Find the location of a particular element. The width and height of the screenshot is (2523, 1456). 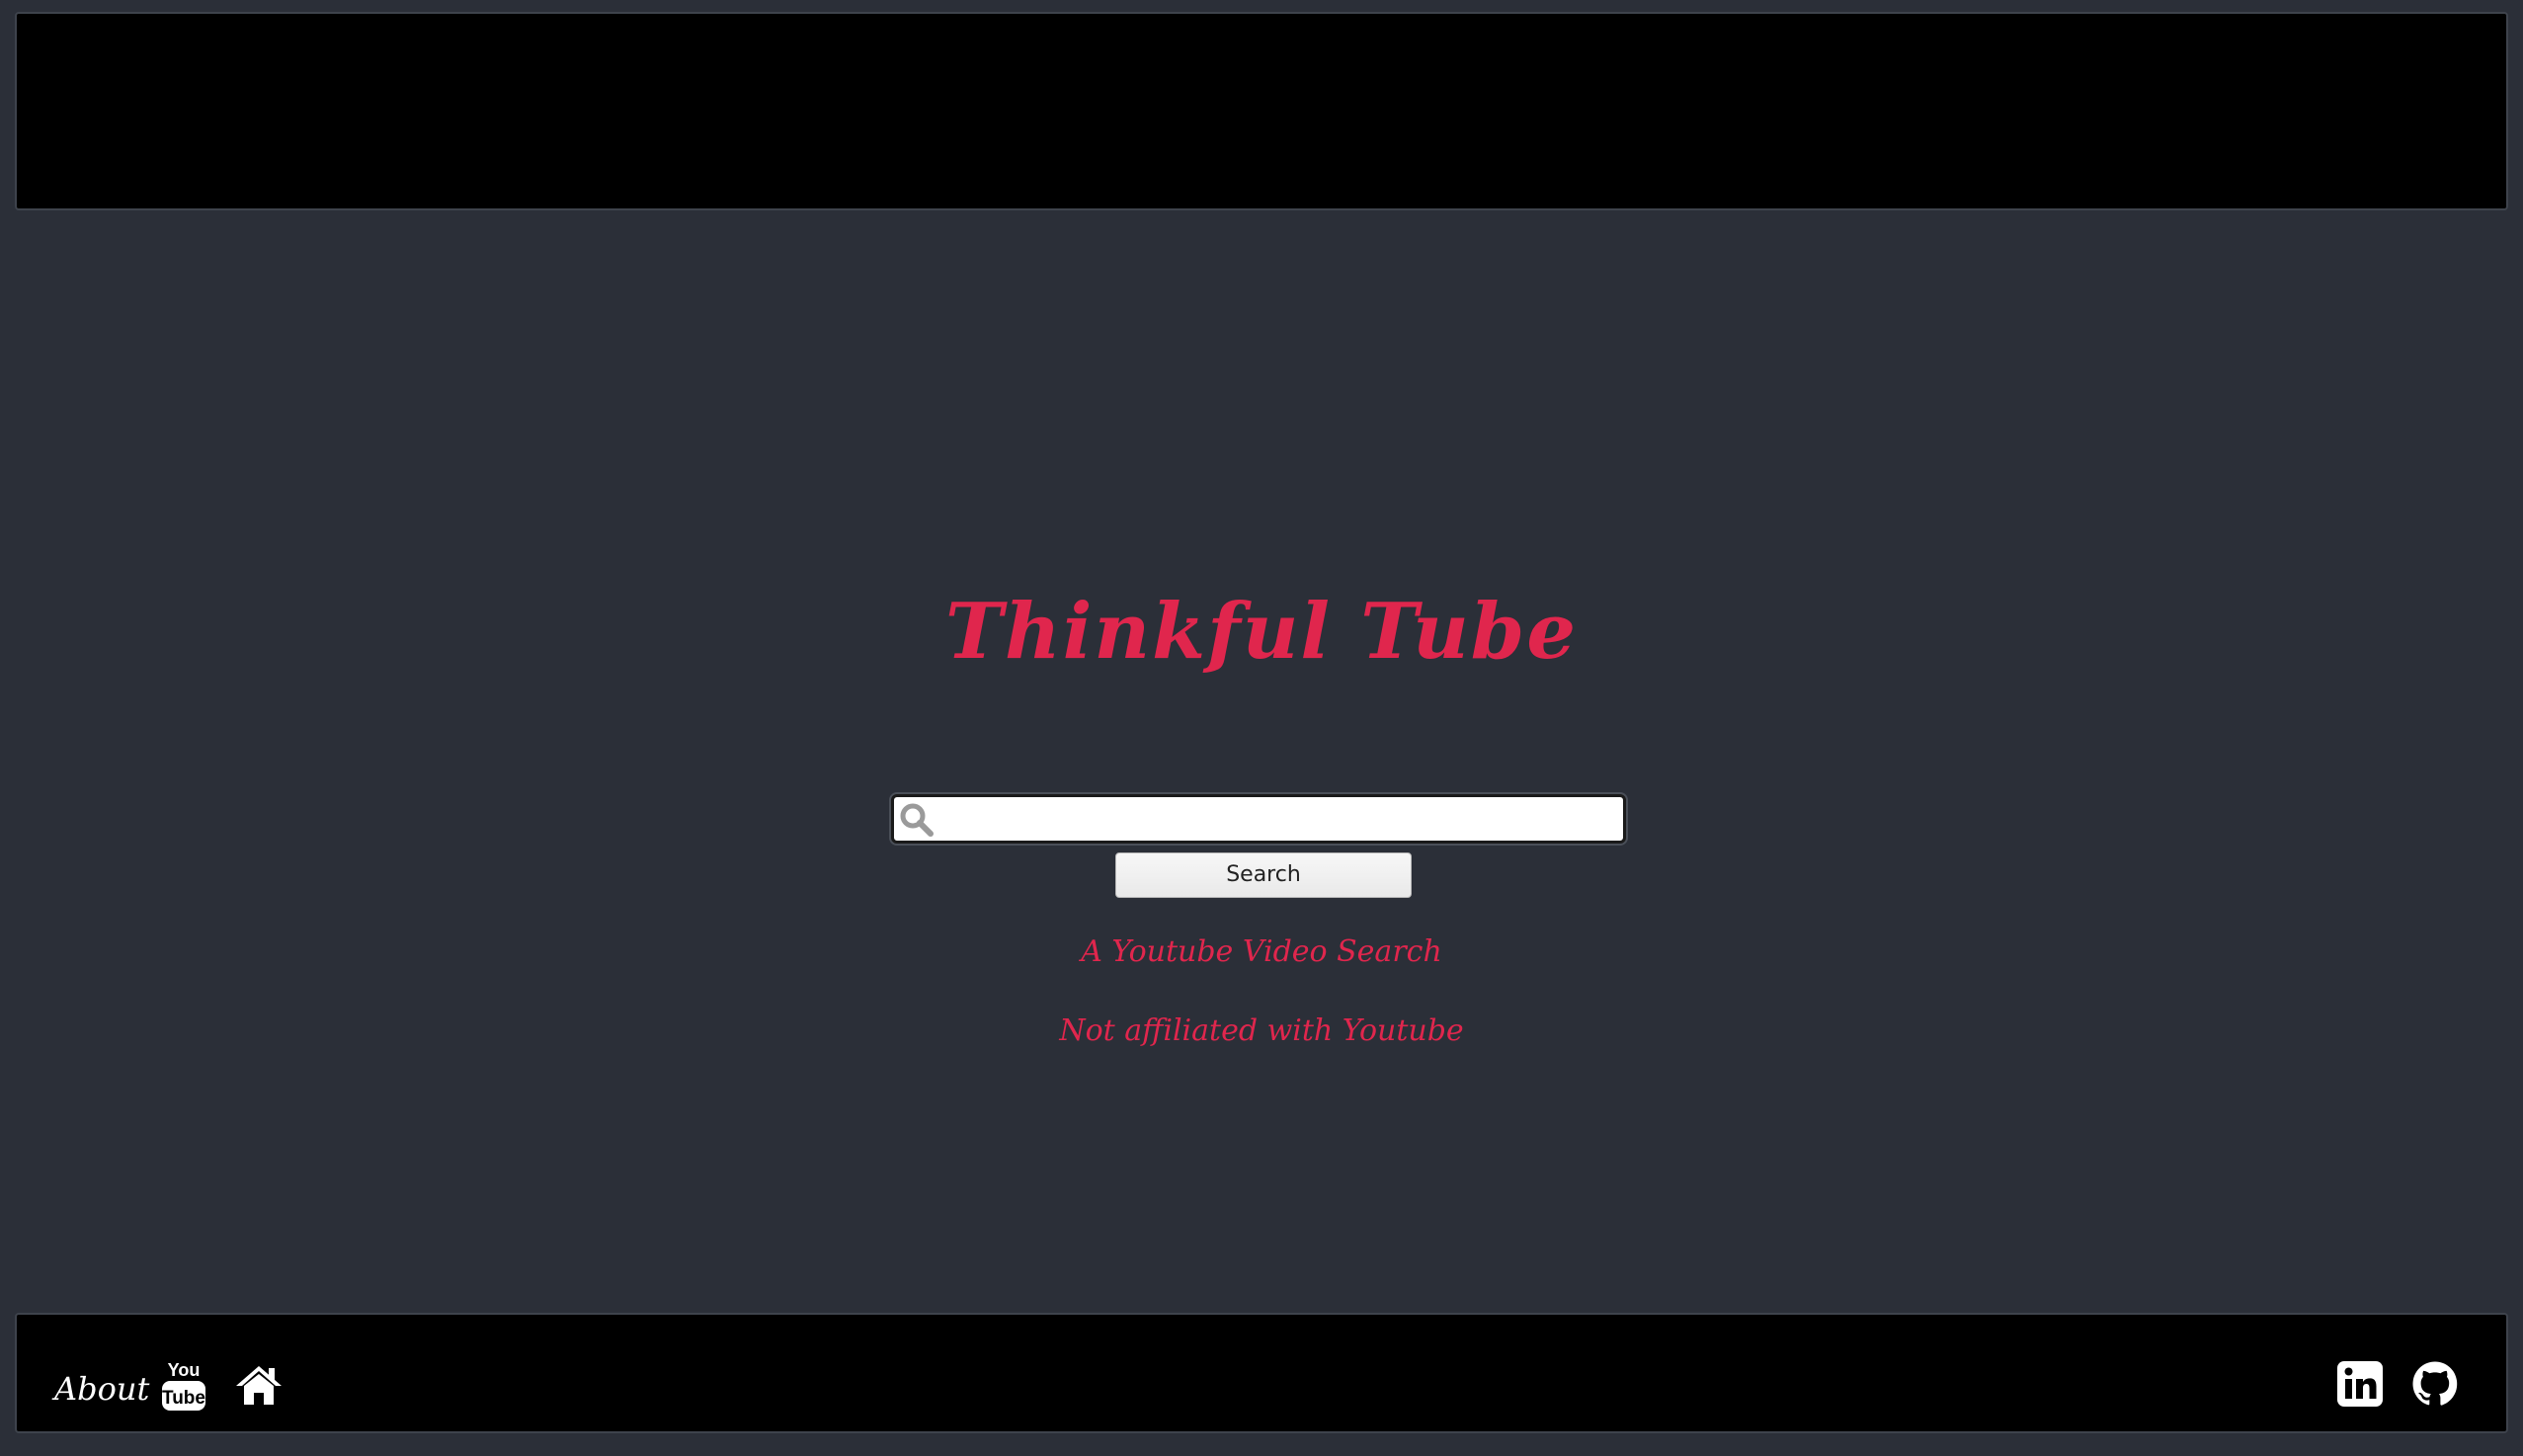

disclaimer: Not affiliated with Youtube is located at coordinates (1261, 1030).